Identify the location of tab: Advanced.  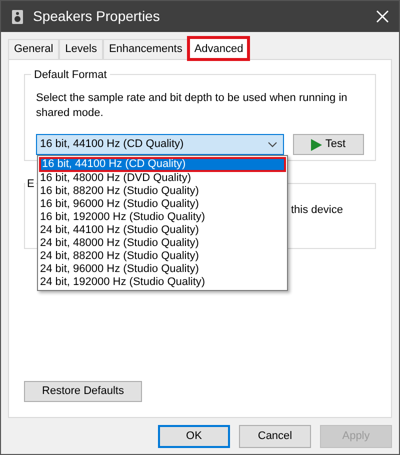
(219, 48).